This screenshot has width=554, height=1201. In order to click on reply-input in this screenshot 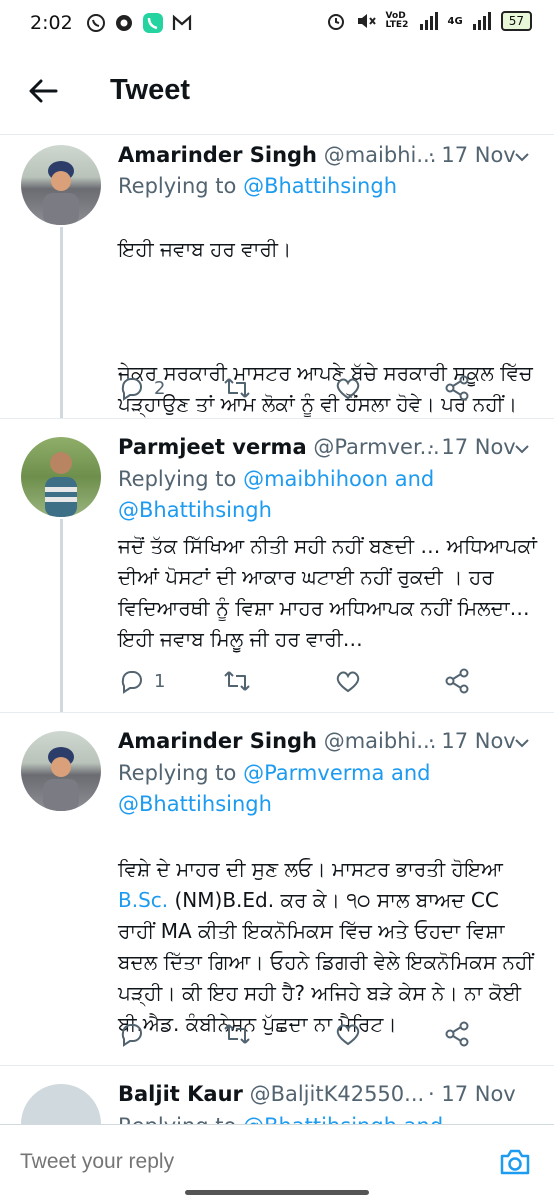, I will do `click(250, 1162)`.